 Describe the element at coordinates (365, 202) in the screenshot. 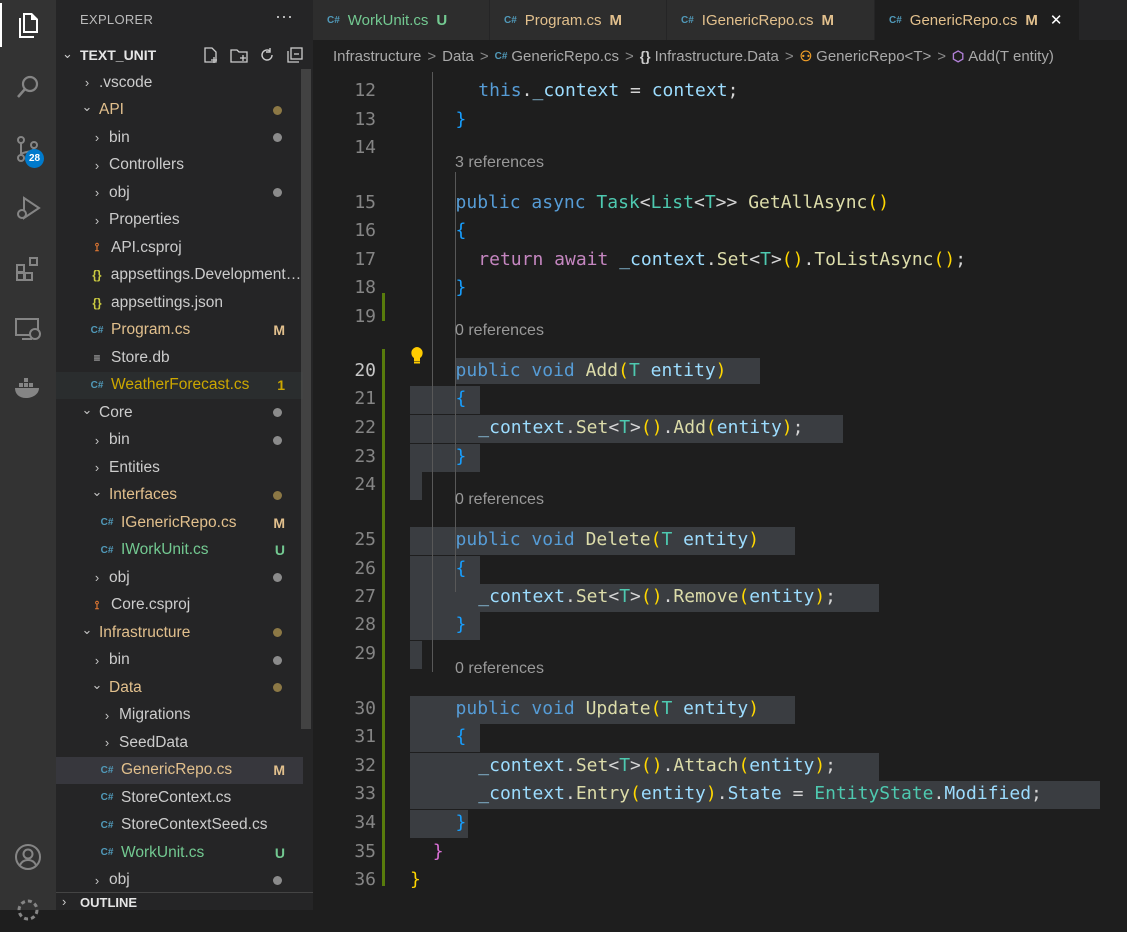

I see `line-number: 15` at that location.